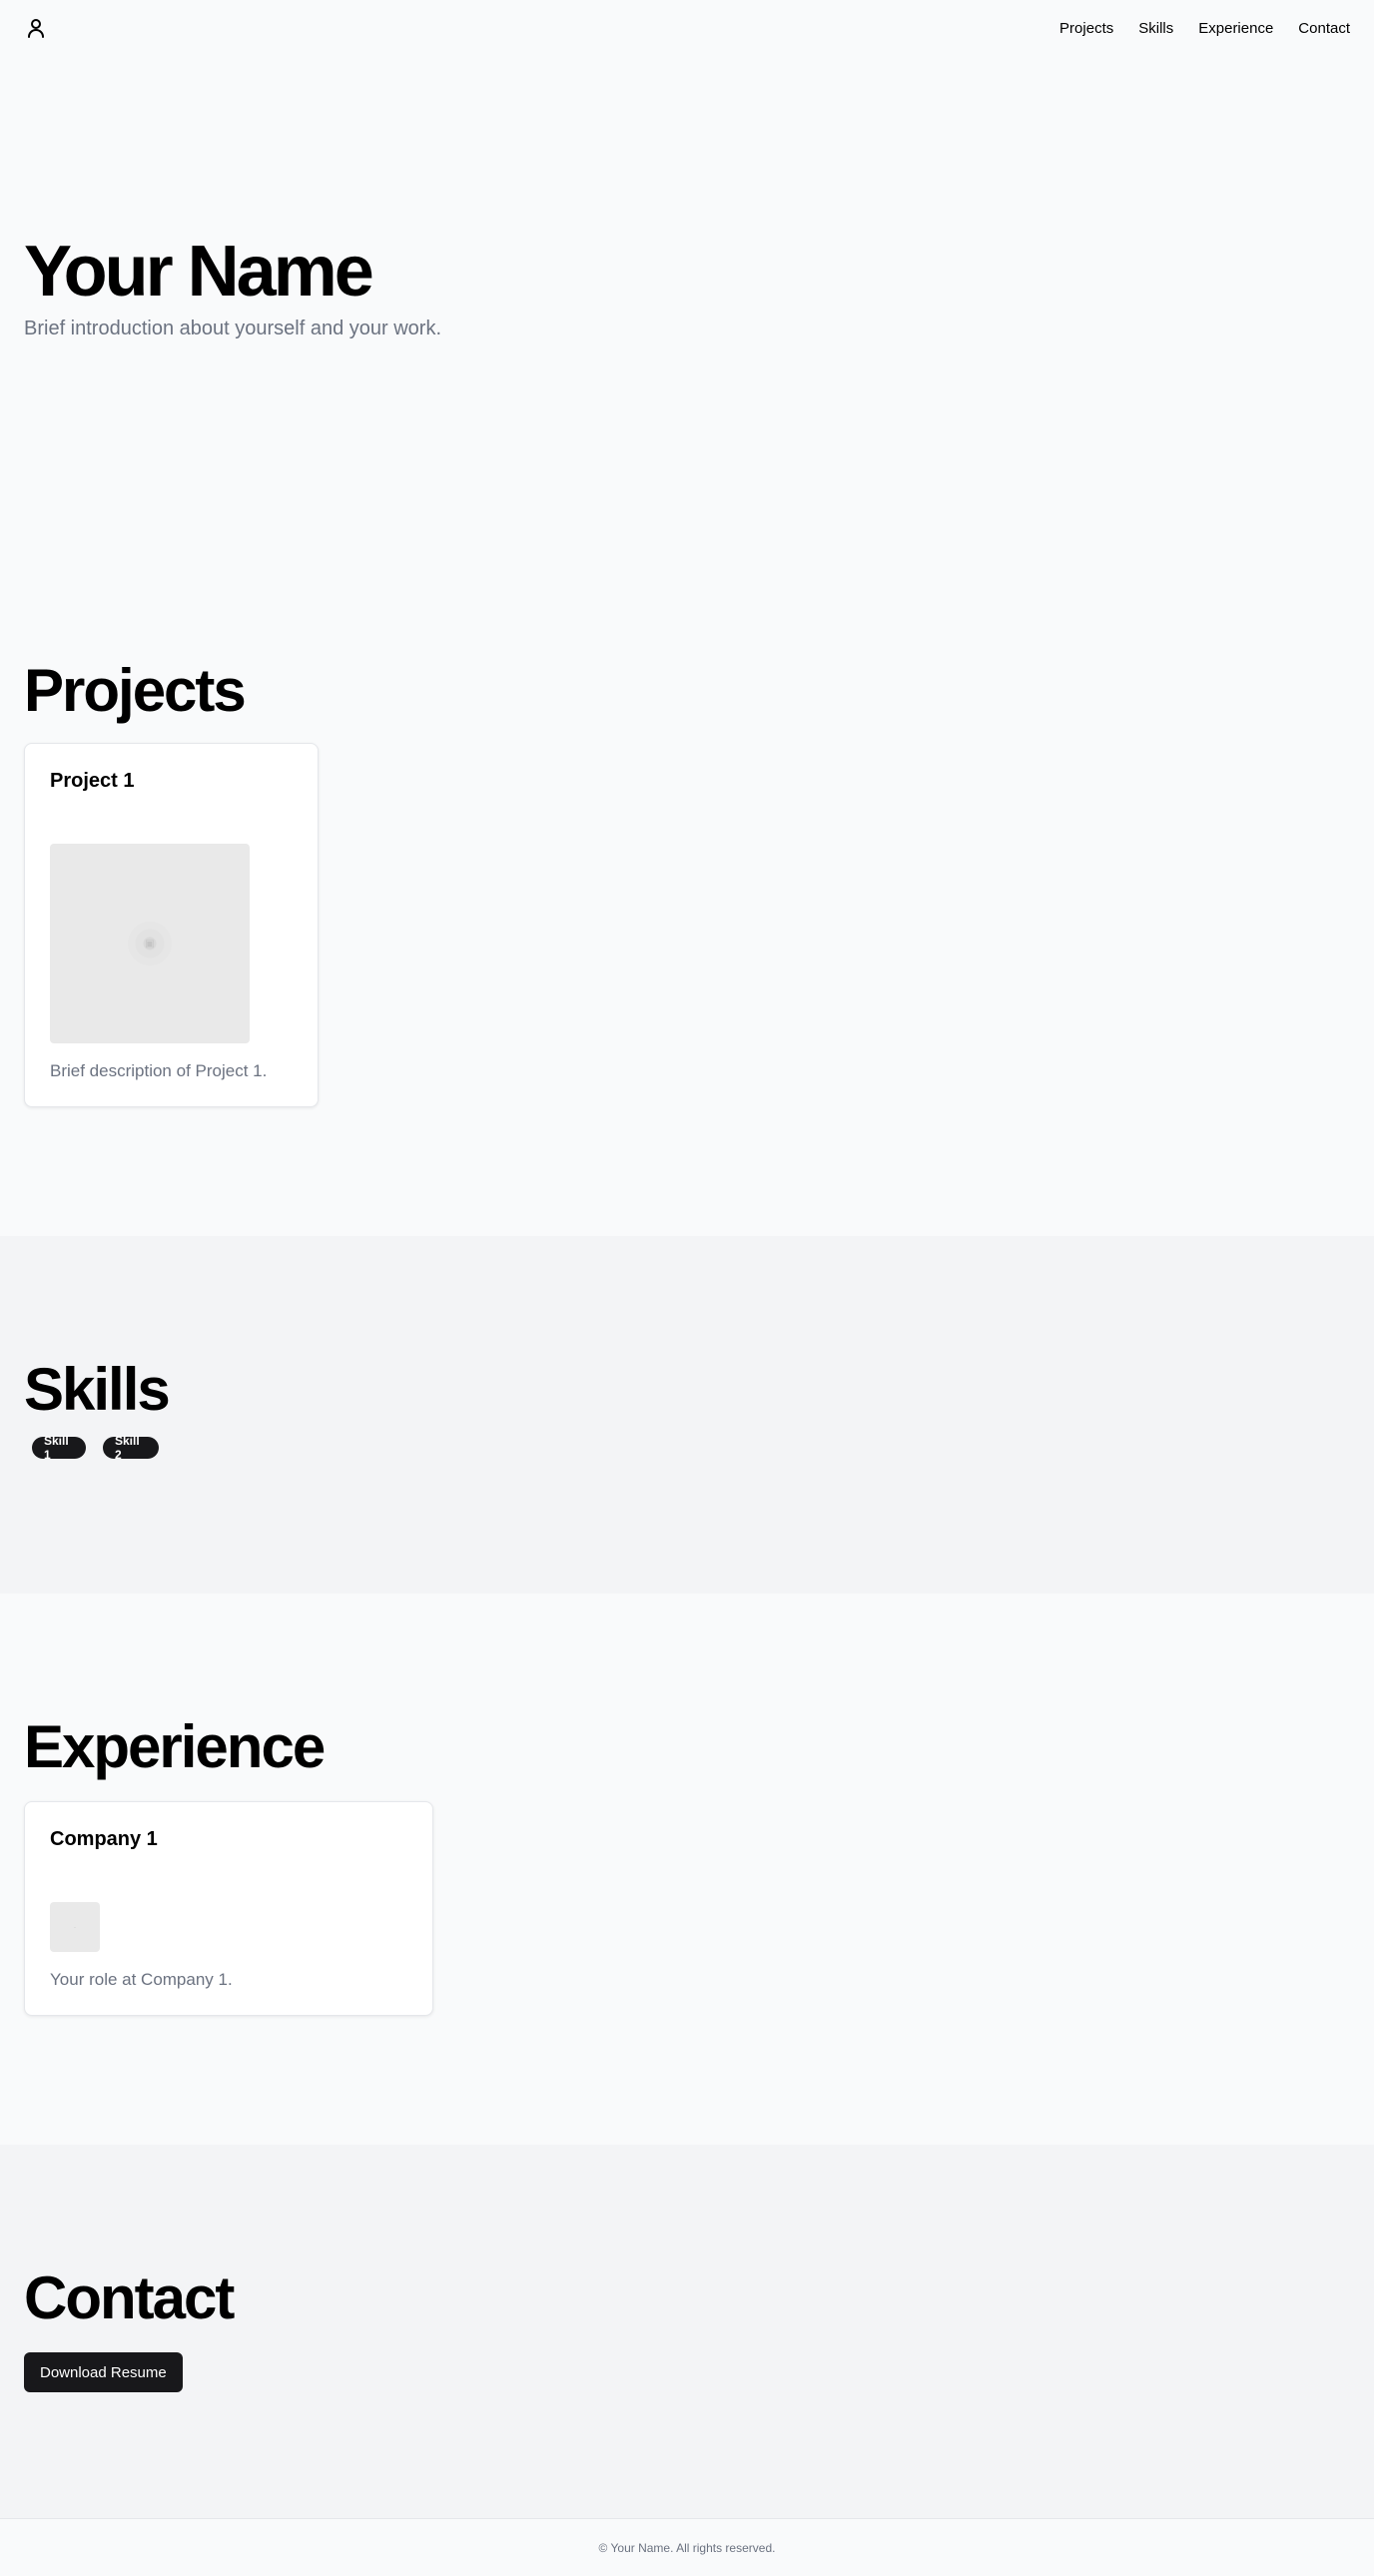 The width and height of the screenshot is (1374, 2576). I want to click on skill-badge: Skill 2, so click(131, 1448).